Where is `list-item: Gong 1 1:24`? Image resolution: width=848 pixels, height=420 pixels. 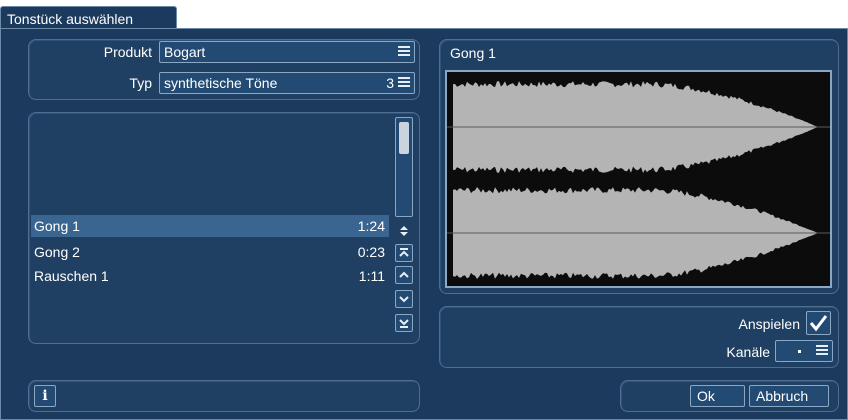
list-item: Gong 1 1:24 is located at coordinates (210, 226).